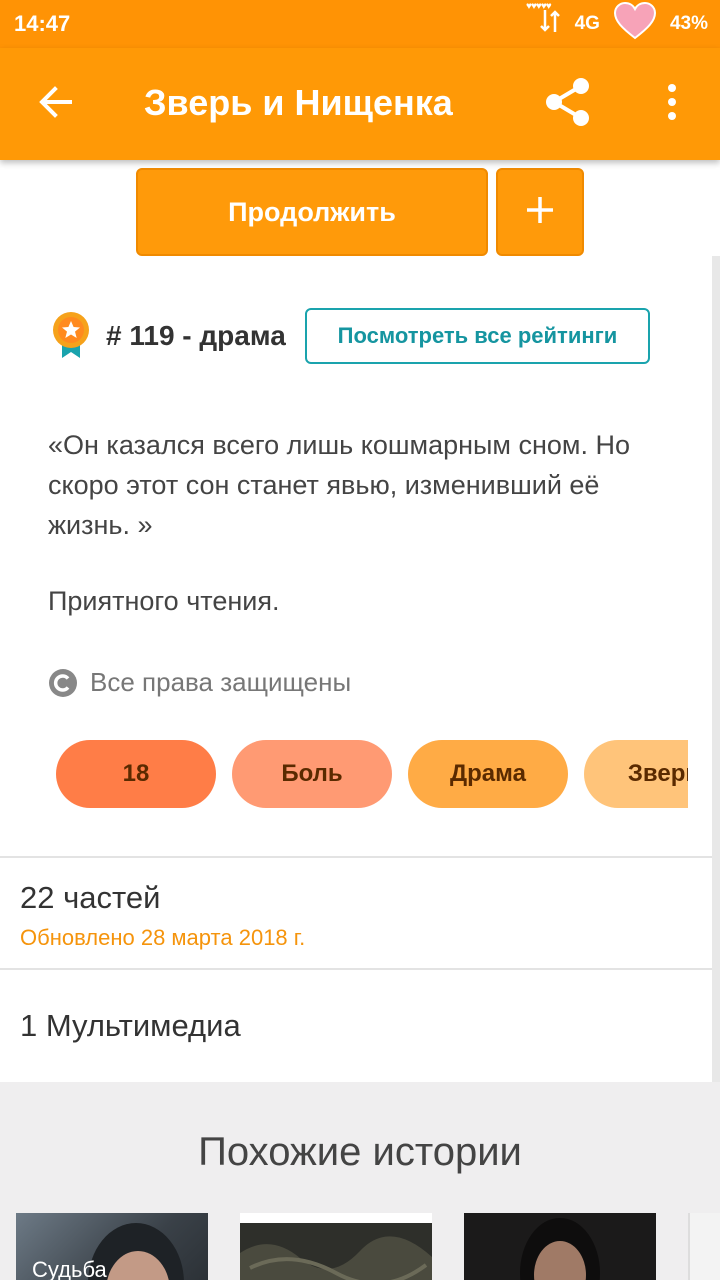 The image size is (720, 1280). I want to click on award-badge-icon, so click(71, 335).